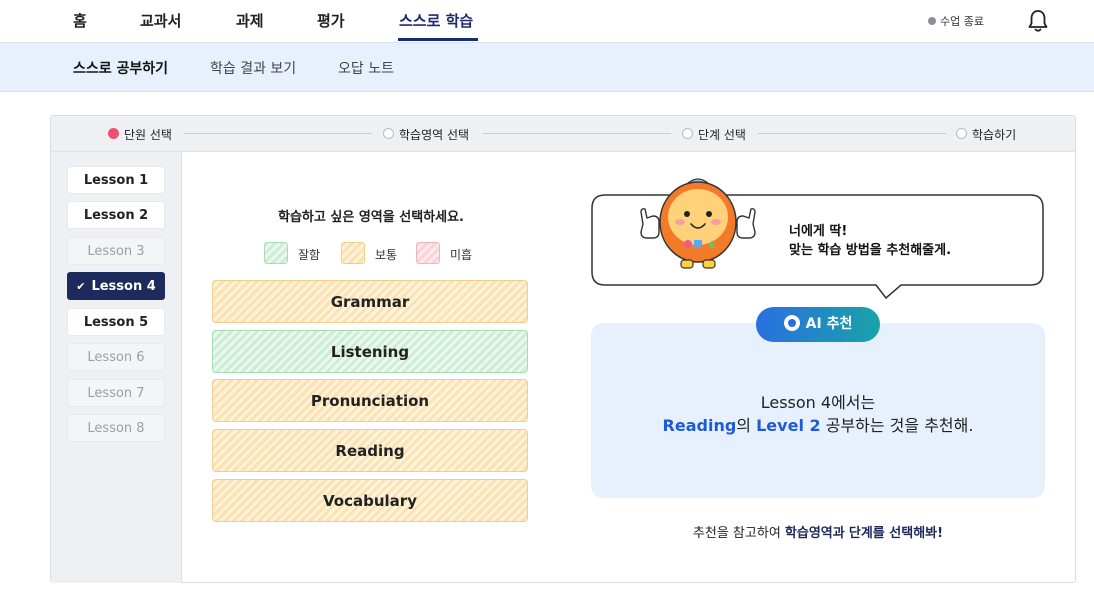 Image resolution: width=1094 pixels, height=615 pixels. I want to click on area-prompt: 학습하고 싶은 영역을 선택하세요., so click(371, 217).